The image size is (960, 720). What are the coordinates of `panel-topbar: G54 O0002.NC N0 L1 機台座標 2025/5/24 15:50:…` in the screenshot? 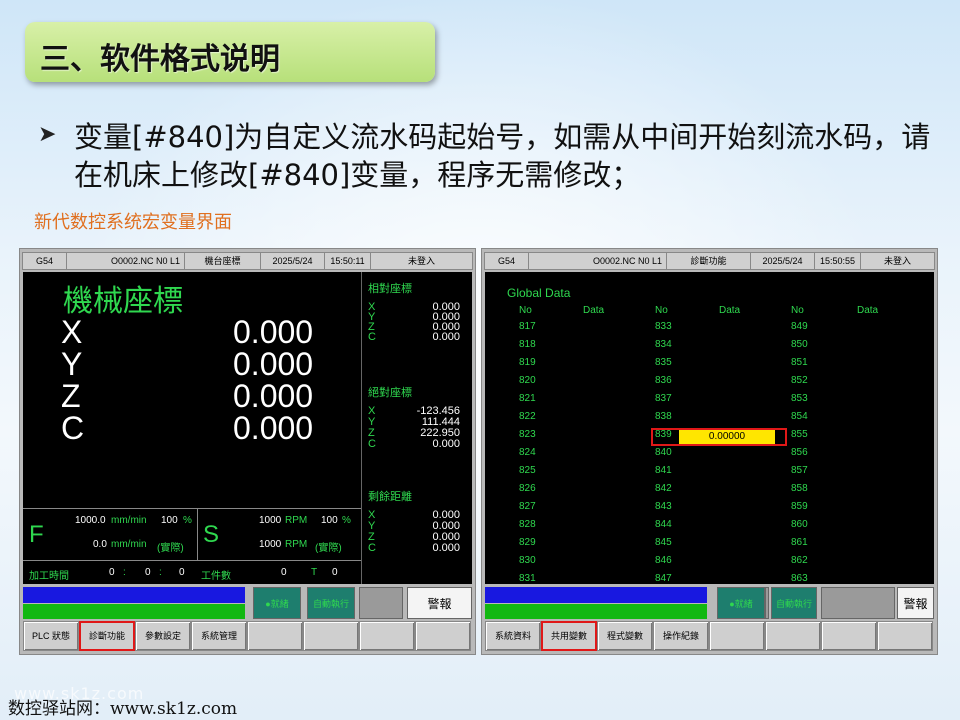 It's located at (247, 261).